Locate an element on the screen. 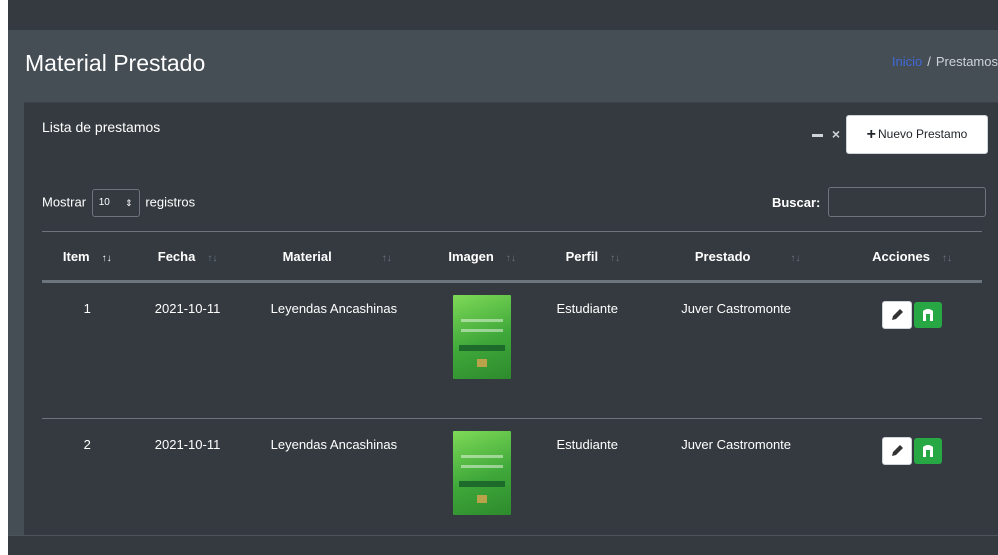 This screenshot has height=555, width=998. footer is located at coordinates (503, 545).